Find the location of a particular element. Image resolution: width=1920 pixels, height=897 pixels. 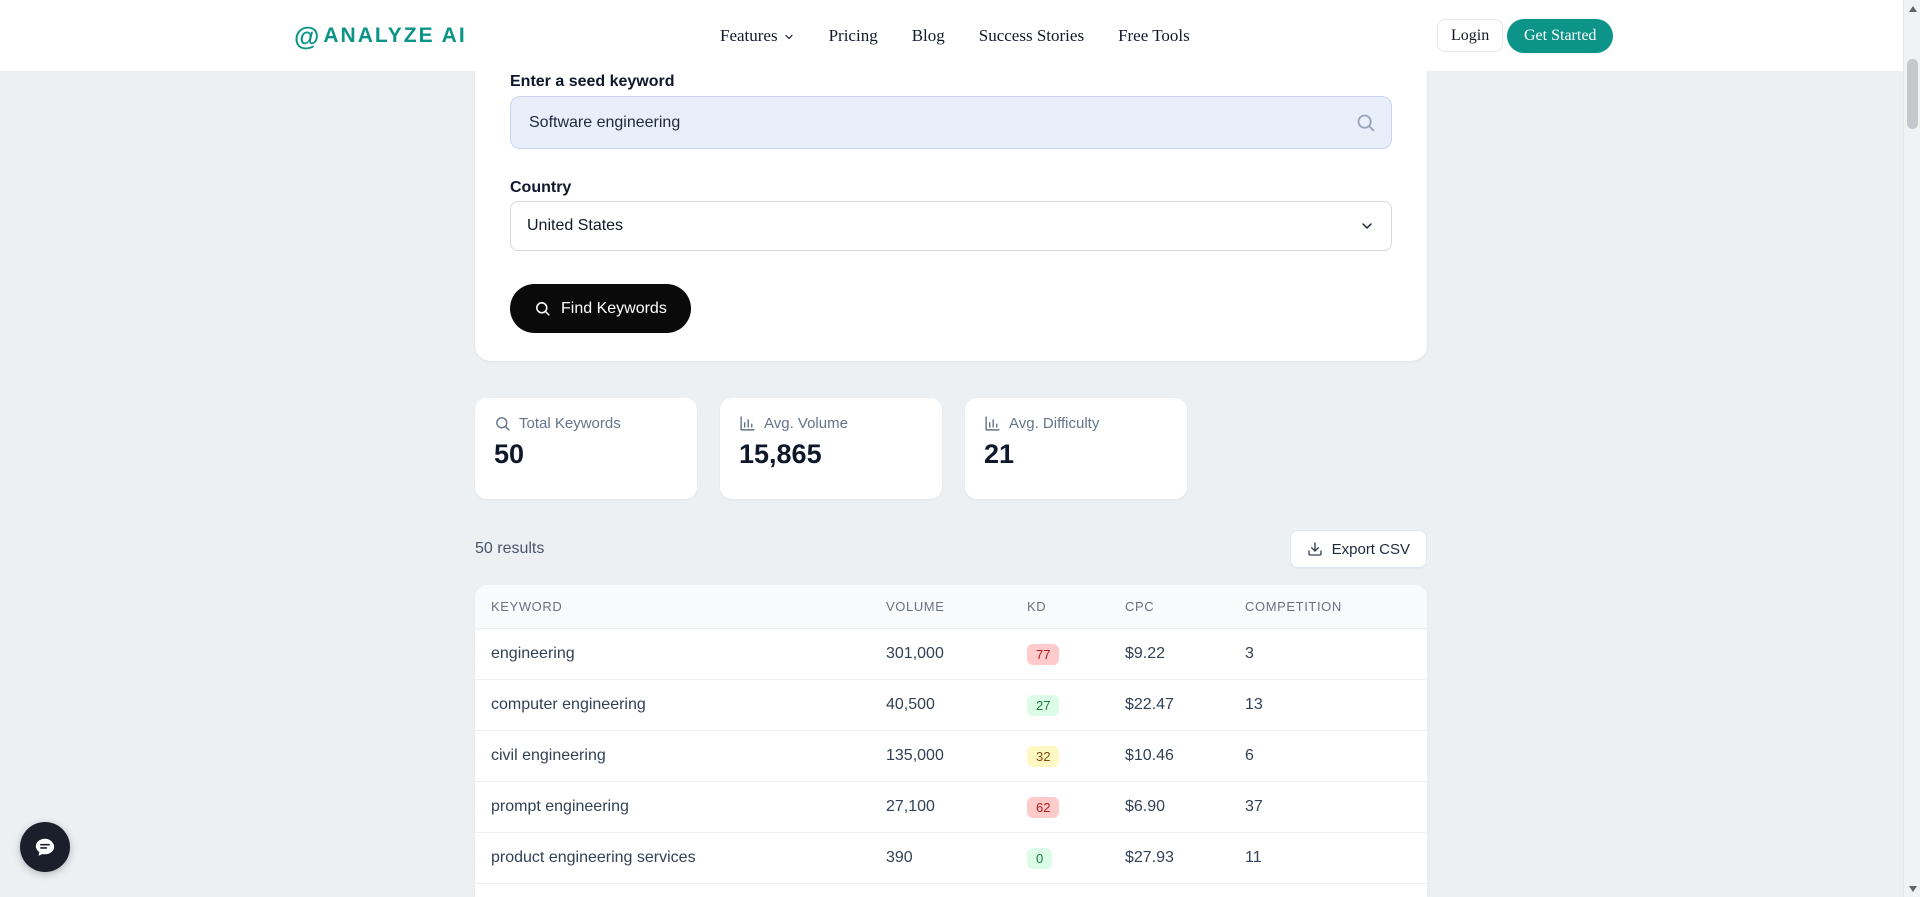

stat-label: Avg. Difficulty is located at coordinates (1054, 423).